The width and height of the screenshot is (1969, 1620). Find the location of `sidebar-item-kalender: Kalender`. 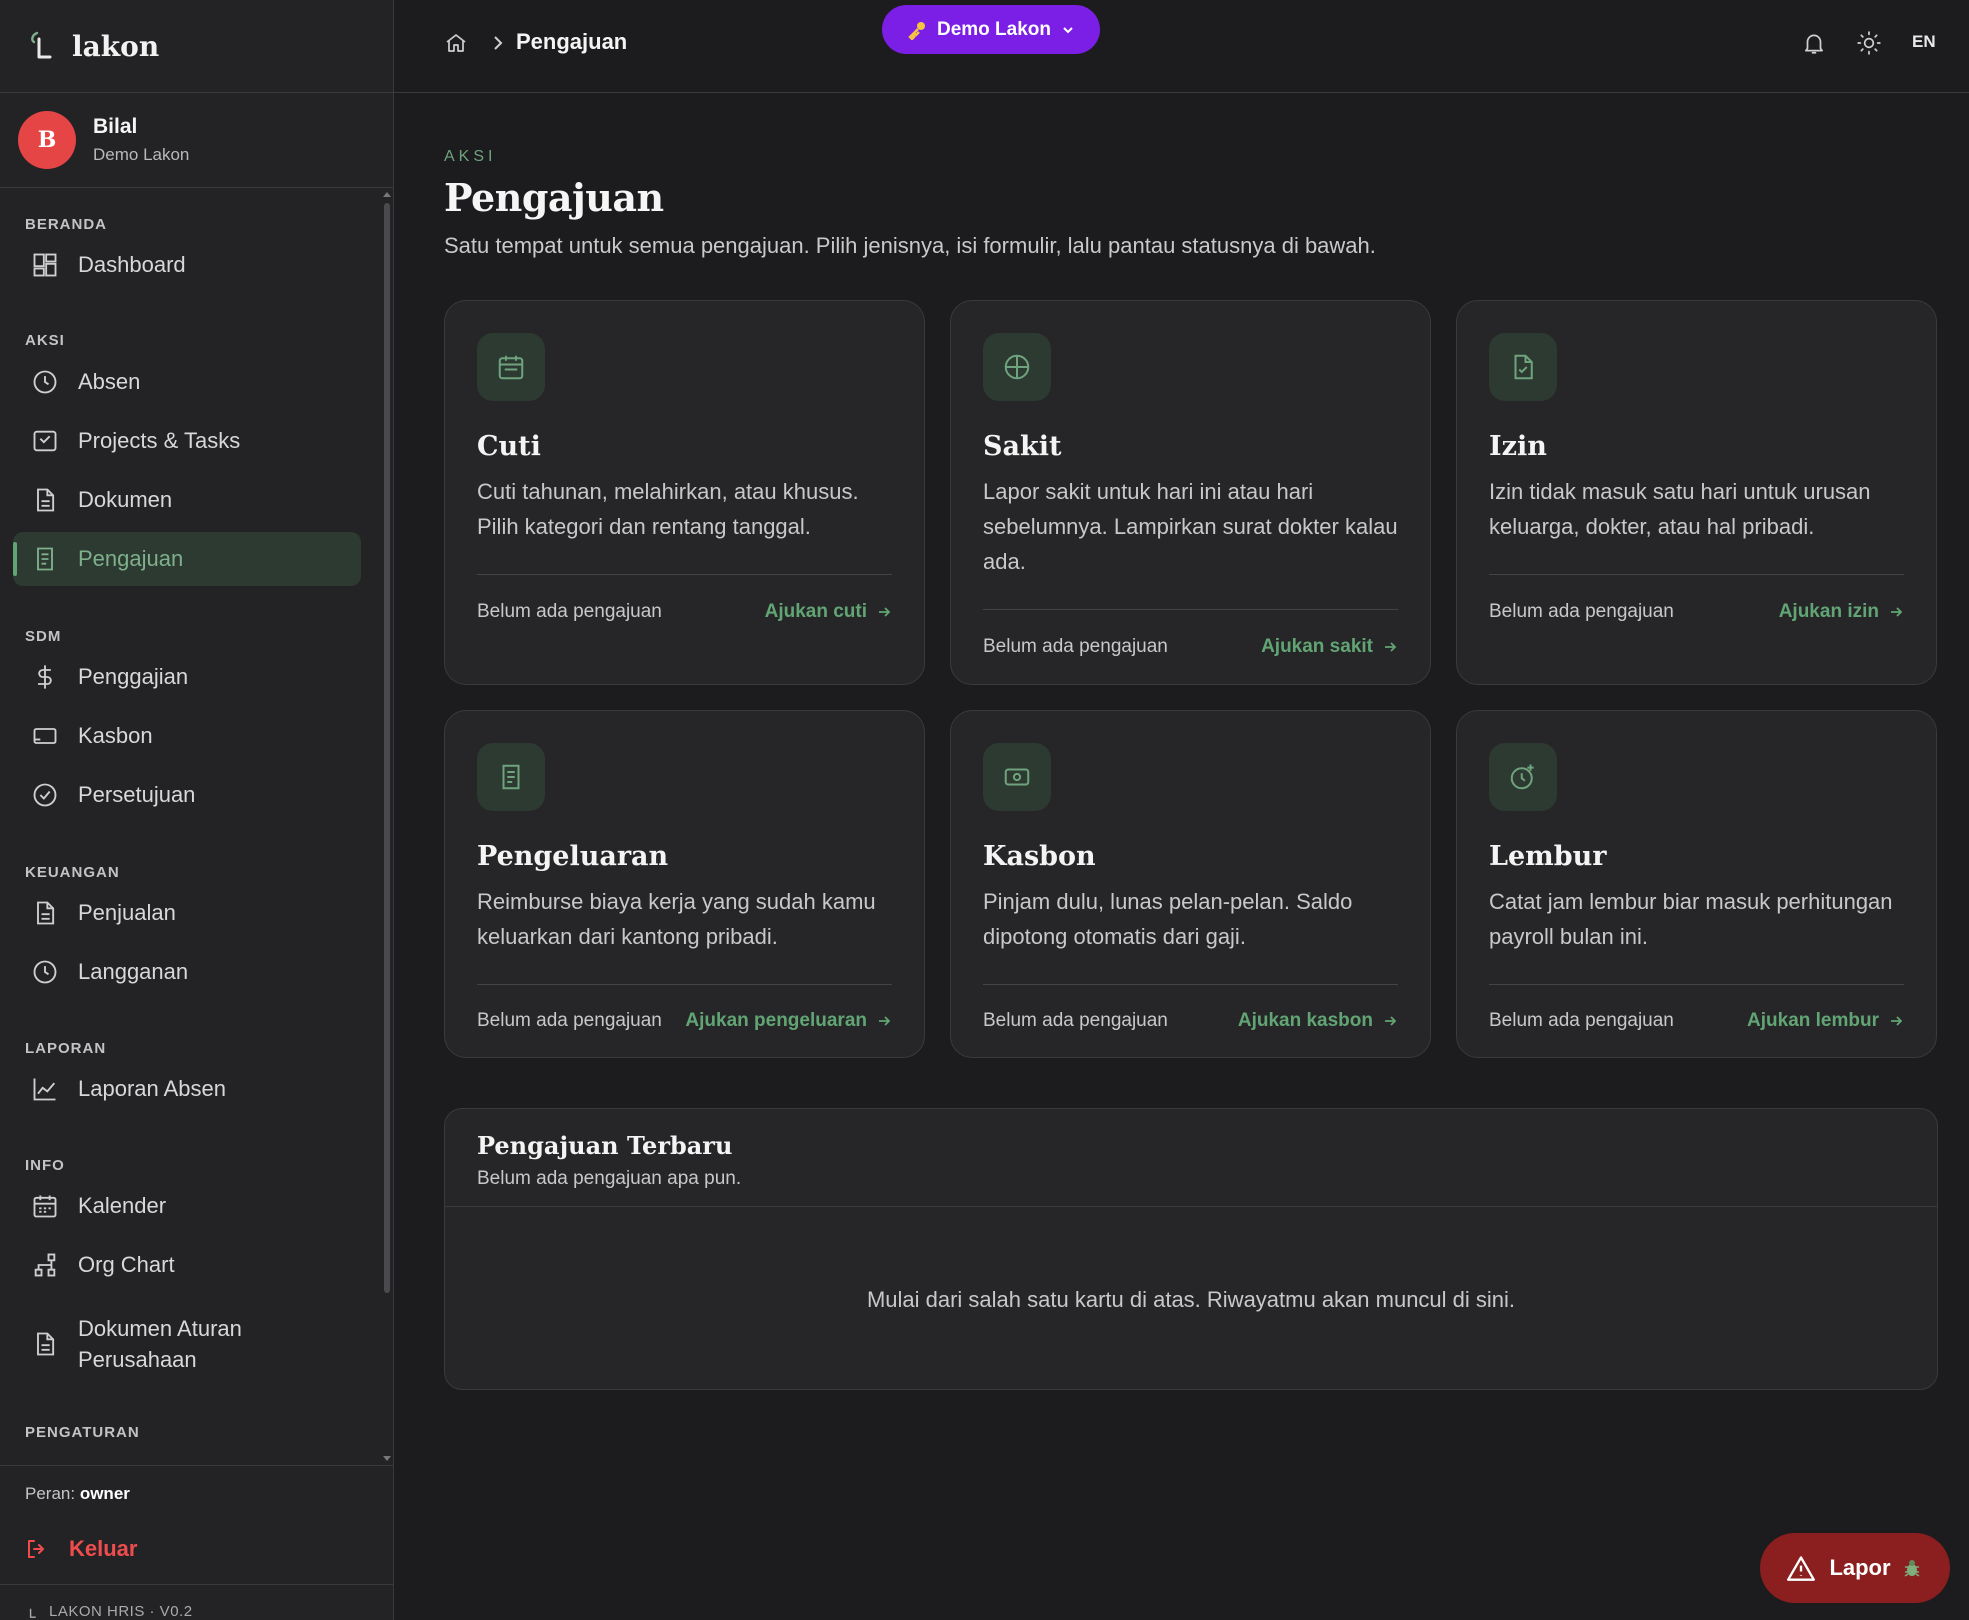

sidebar-item-kalender: Kalender is located at coordinates (187, 1206).